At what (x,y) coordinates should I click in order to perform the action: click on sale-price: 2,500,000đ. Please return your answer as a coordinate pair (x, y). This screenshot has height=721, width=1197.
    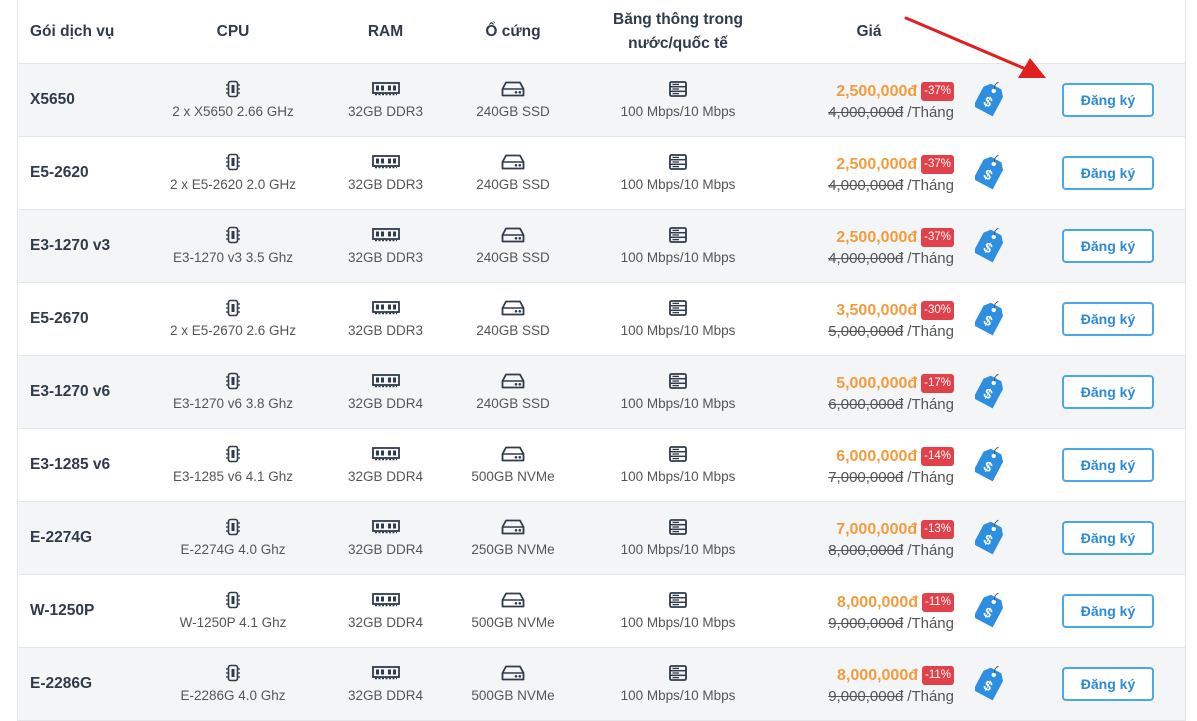
    Looking at the image, I should click on (877, 164).